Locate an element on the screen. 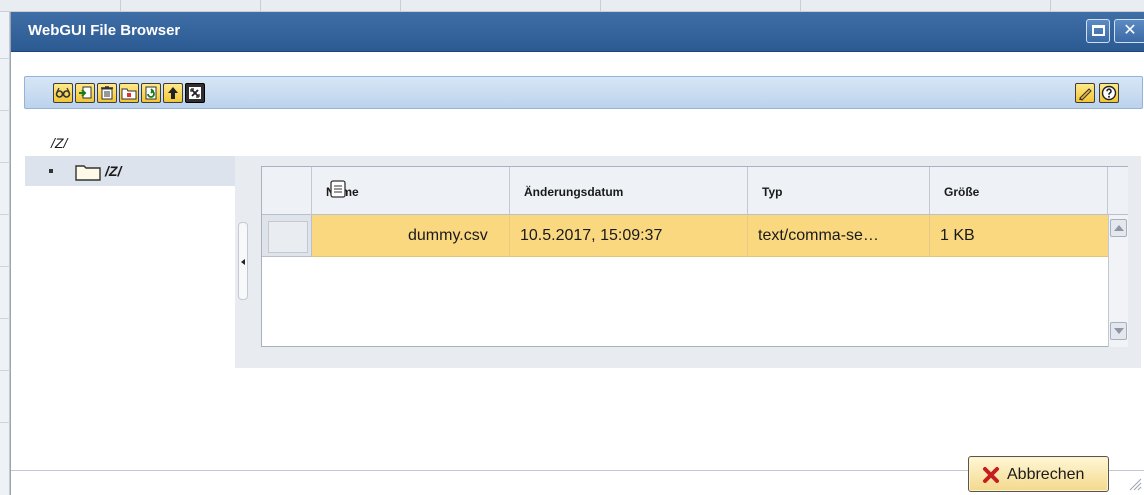 Image resolution: width=1144 pixels, height=495 pixels. close-icon: ✕ is located at coordinates (1130, 30).